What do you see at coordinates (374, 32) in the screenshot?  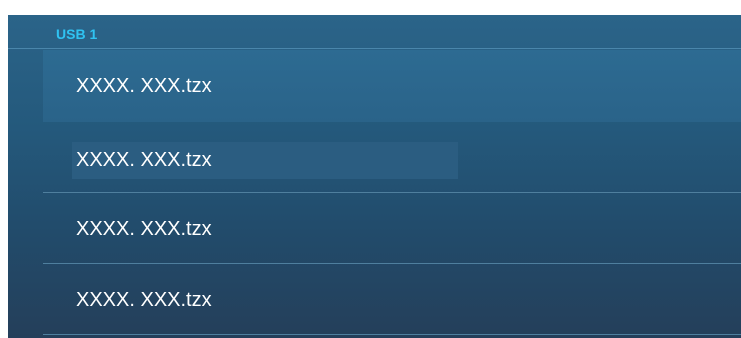 I see `usb-header: USB 1` at bounding box center [374, 32].